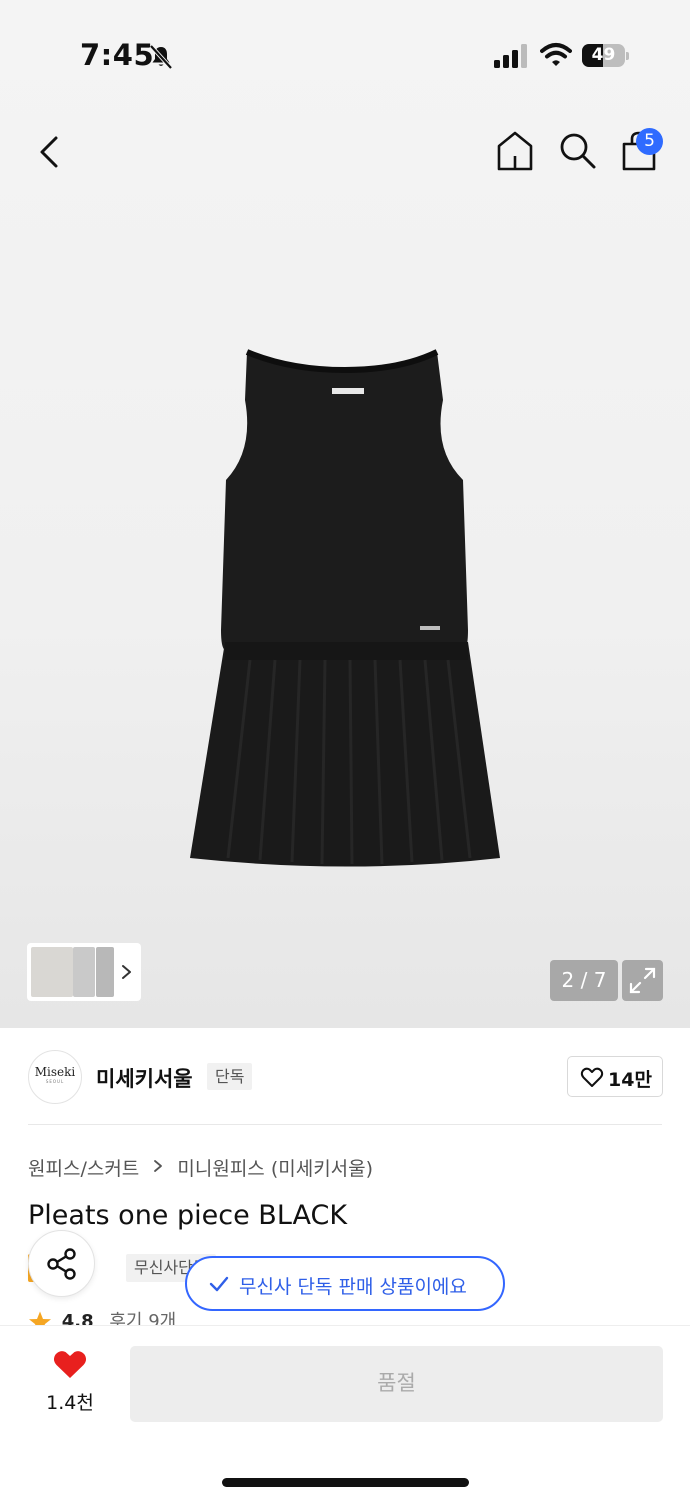 The image size is (690, 1500). I want to click on image-page-counter: 2 / 7, so click(584, 980).